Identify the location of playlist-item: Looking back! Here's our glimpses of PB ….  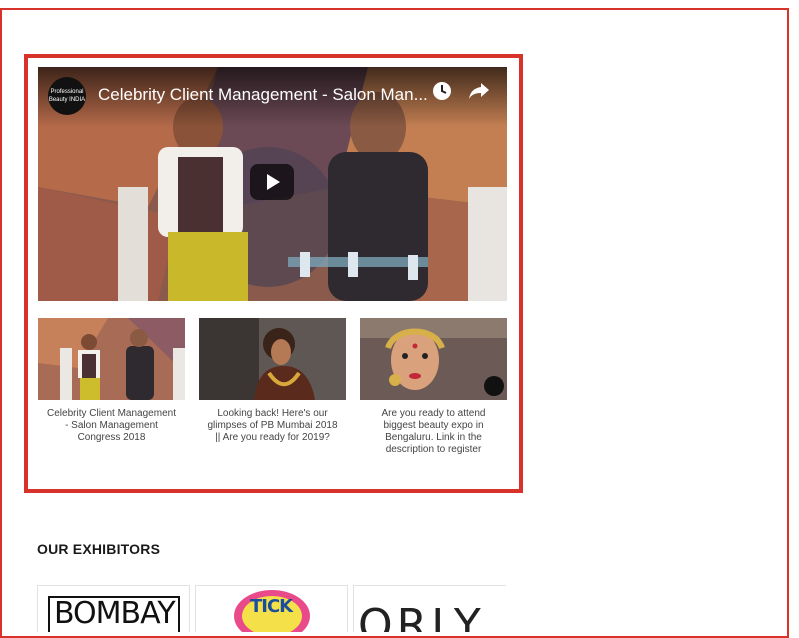
(272, 381).